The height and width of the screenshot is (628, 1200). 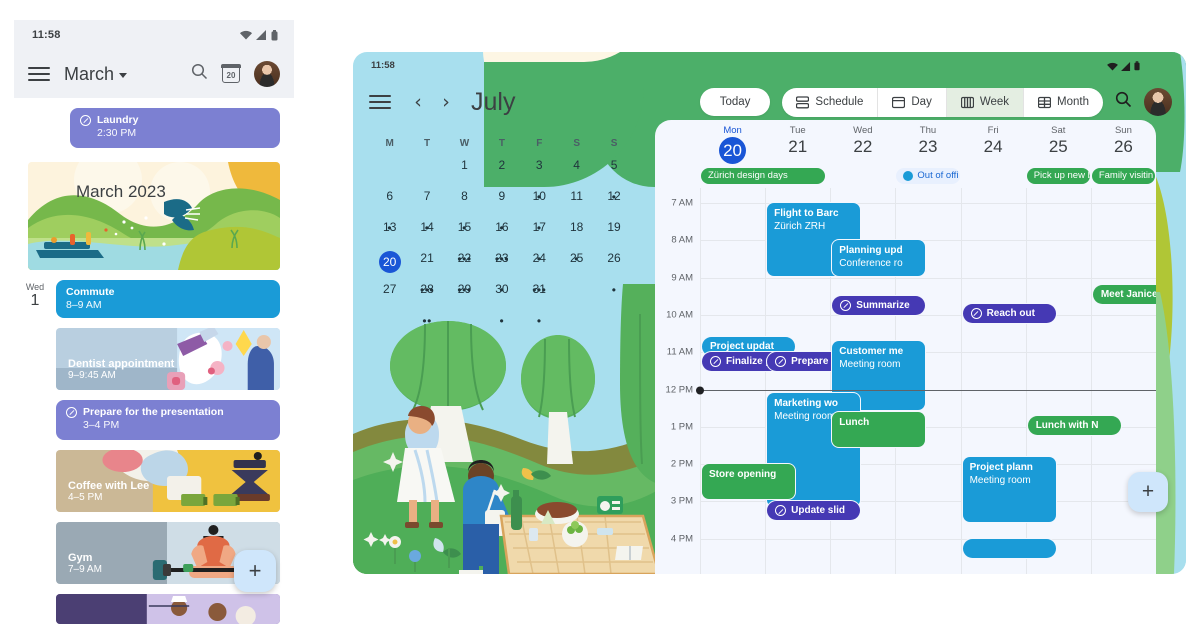 What do you see at coordinates (539, 272) in the screenshot?
I see `mini-calendar-day: 24 •••` at bounding box center [539, 272].